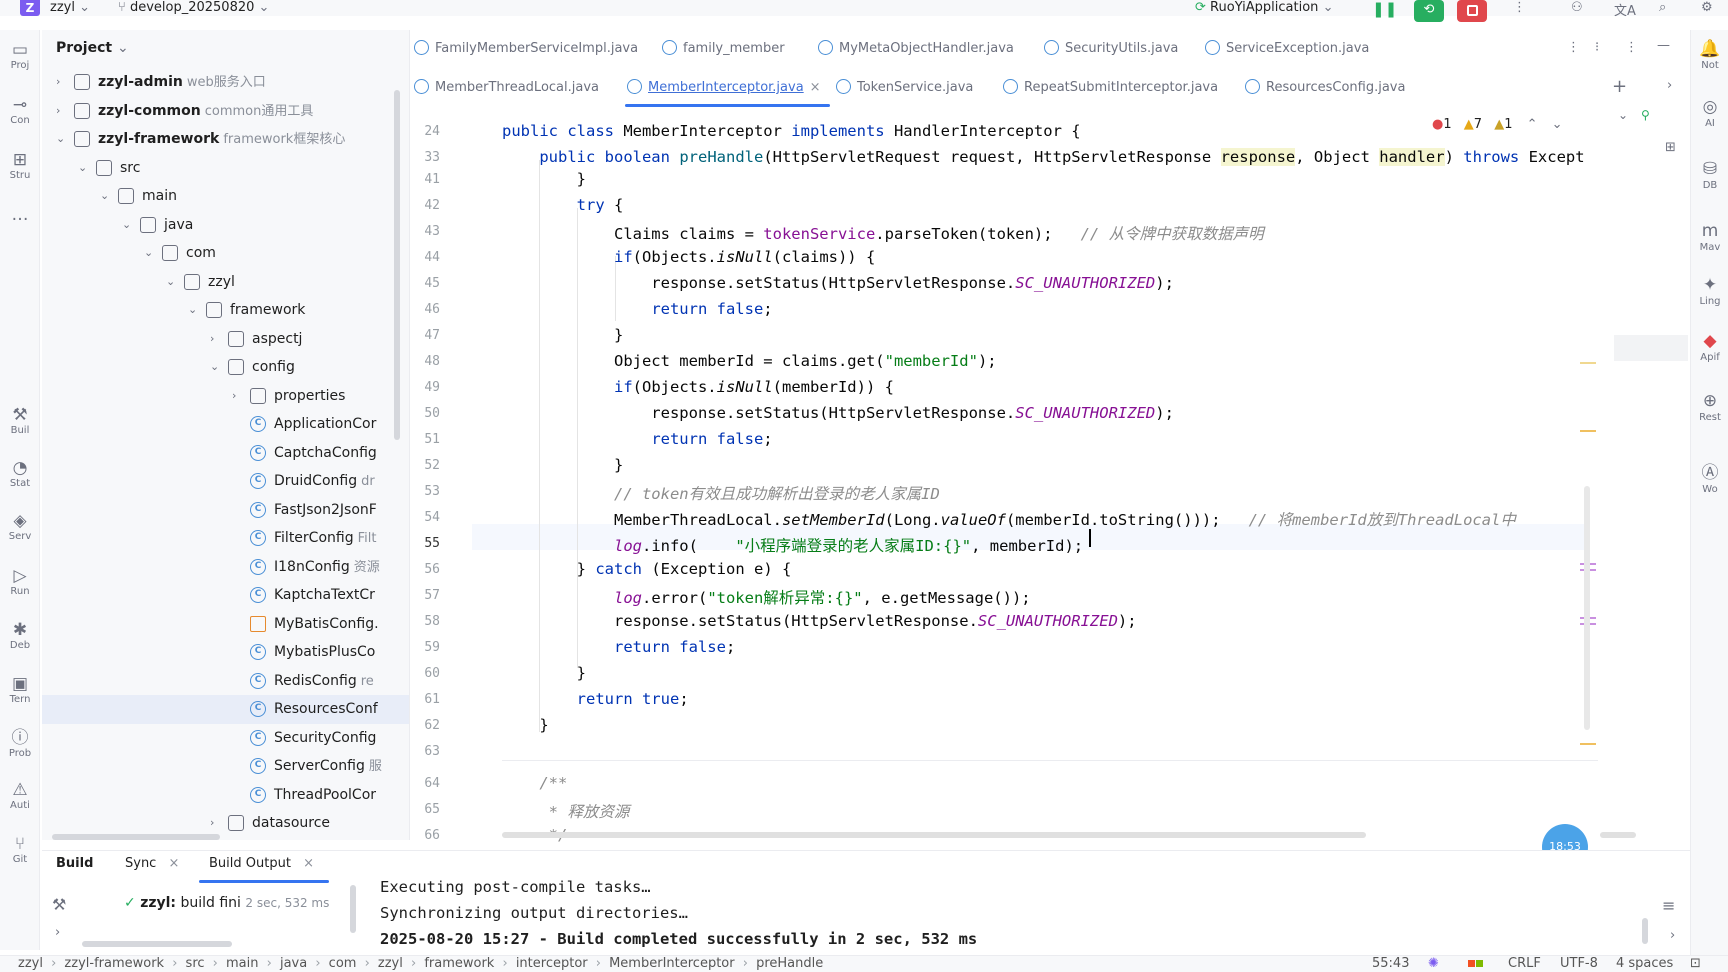 The width and height of the screenshot is (1728, 972). What do you see at coordinates (114, 963) in the screenshot?
I see `breadcrumb-item: zzyl-framework` at bounding box center [114, 963].